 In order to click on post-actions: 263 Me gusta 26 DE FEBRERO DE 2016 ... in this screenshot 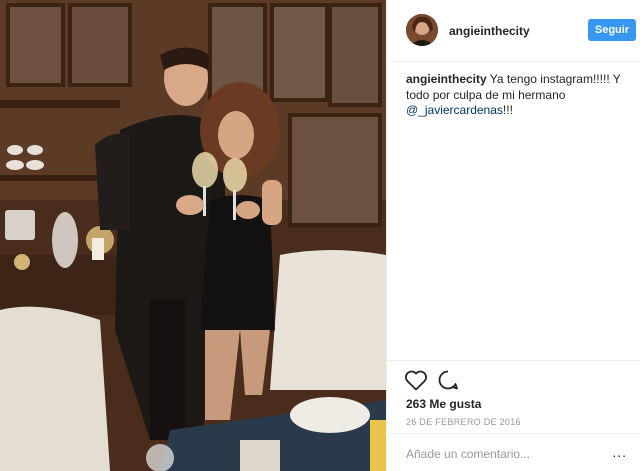, I will do `click(513, 415)`.